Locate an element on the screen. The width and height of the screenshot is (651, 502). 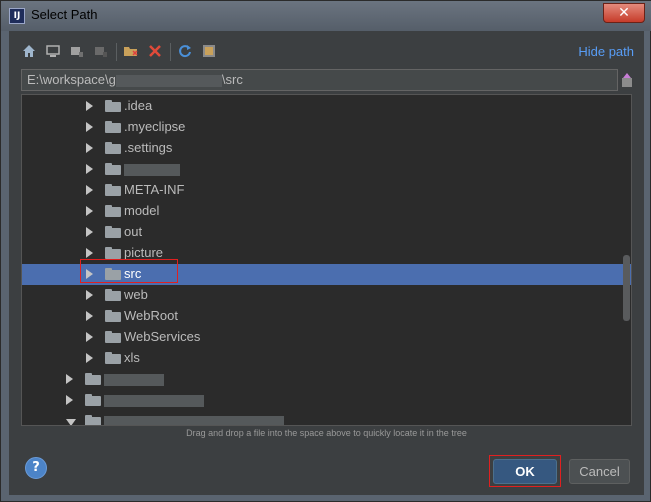
title-bar: IJ Select Path ✕ is located at coordinates (326, 16).